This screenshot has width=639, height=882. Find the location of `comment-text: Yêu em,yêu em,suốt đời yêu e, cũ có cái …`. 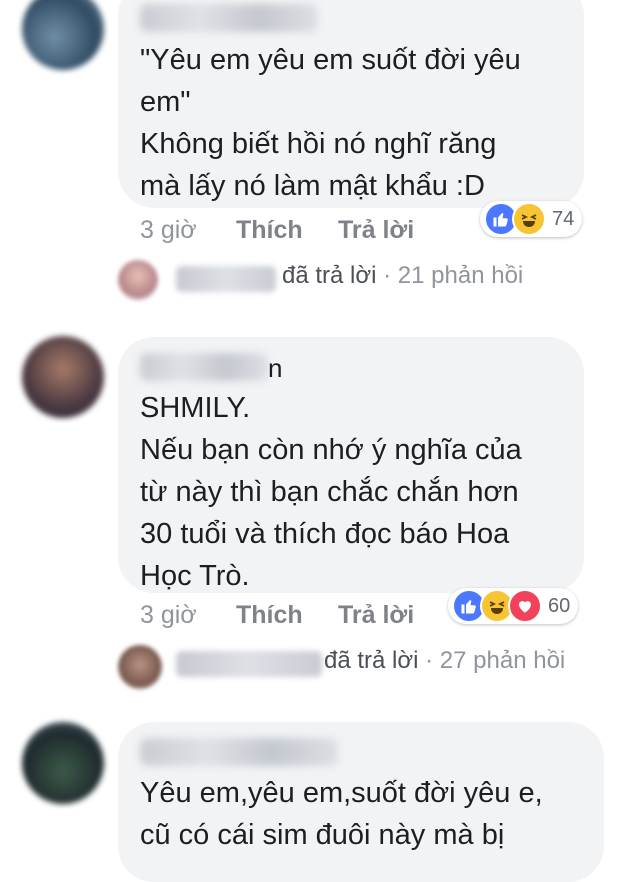

comment-text: Yêu em,yêu em,suốt đời yêu e, cũ có cái … is located at coordinates (341, 814).